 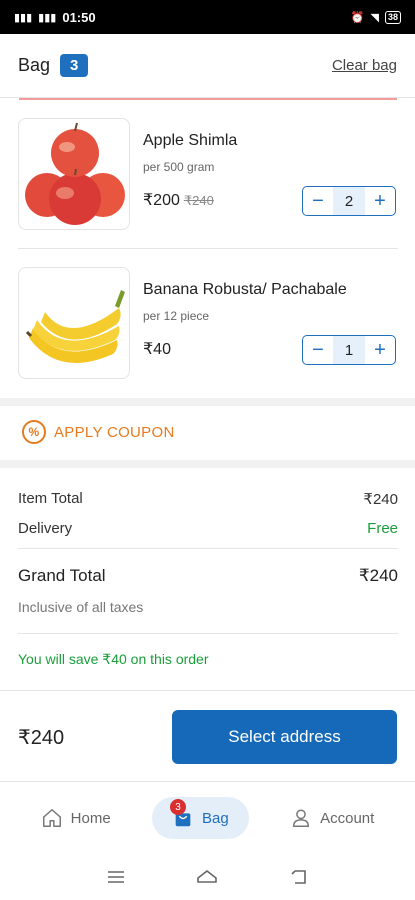 I want to click on menu-icon, so click(x=116, y=877).